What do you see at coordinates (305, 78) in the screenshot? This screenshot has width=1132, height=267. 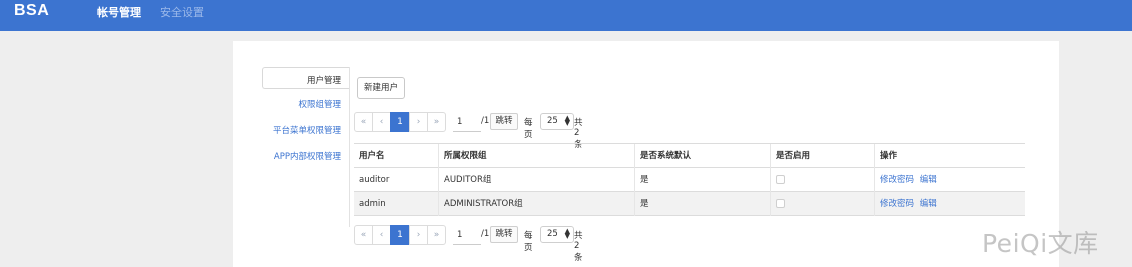 I see `sidebar-item-user-management: 用户管理` at bounding box center [305, 78].